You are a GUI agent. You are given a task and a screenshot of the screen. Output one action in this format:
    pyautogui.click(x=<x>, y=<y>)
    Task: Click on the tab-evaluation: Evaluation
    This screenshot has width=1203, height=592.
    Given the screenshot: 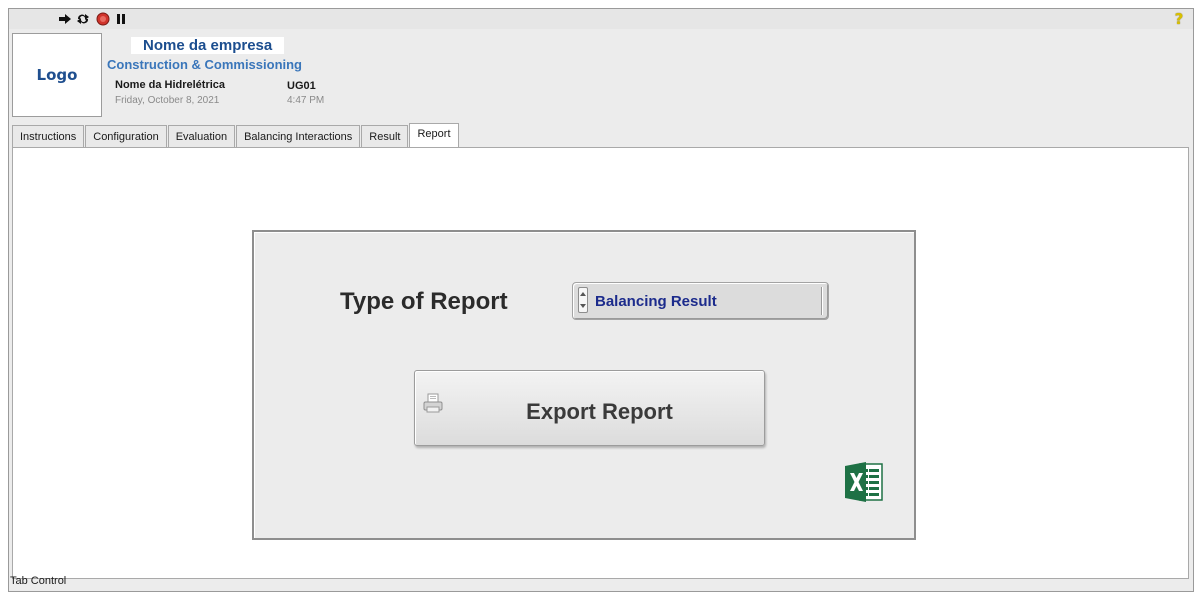 What is the action you would take?
    pyautogui.click(x=201, y=136)
    